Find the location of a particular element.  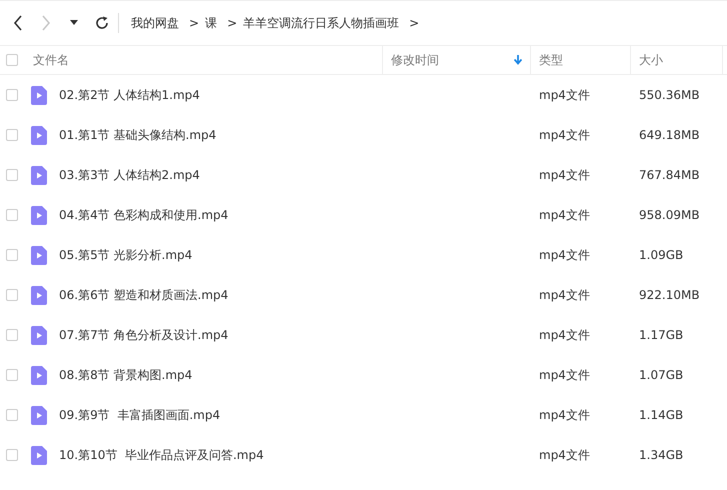

refresh-icon is located at coordinates (102, 23).